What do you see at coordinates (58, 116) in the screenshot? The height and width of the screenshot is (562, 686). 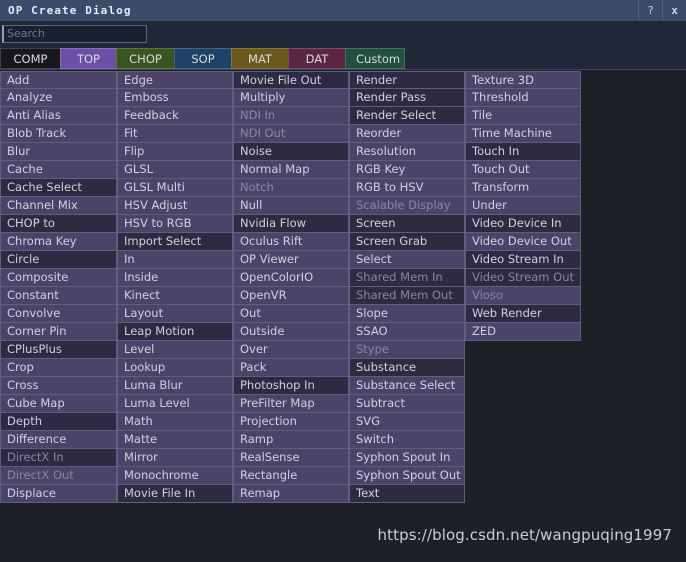 I see `operator-item: Anti Alias` at bounding box center [58, 116].